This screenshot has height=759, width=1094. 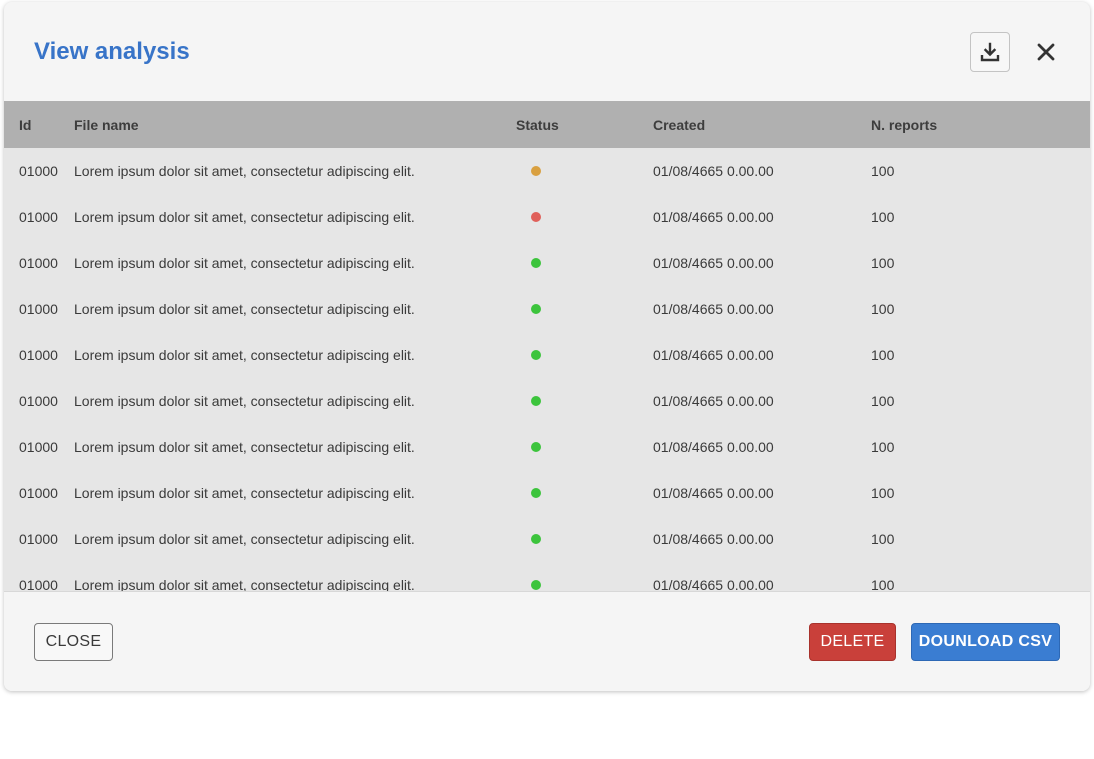 What do you see at coordinates (852, 642) in the screenshot?
I see `delete-button: DELETE` at bounding box center [852, 642].